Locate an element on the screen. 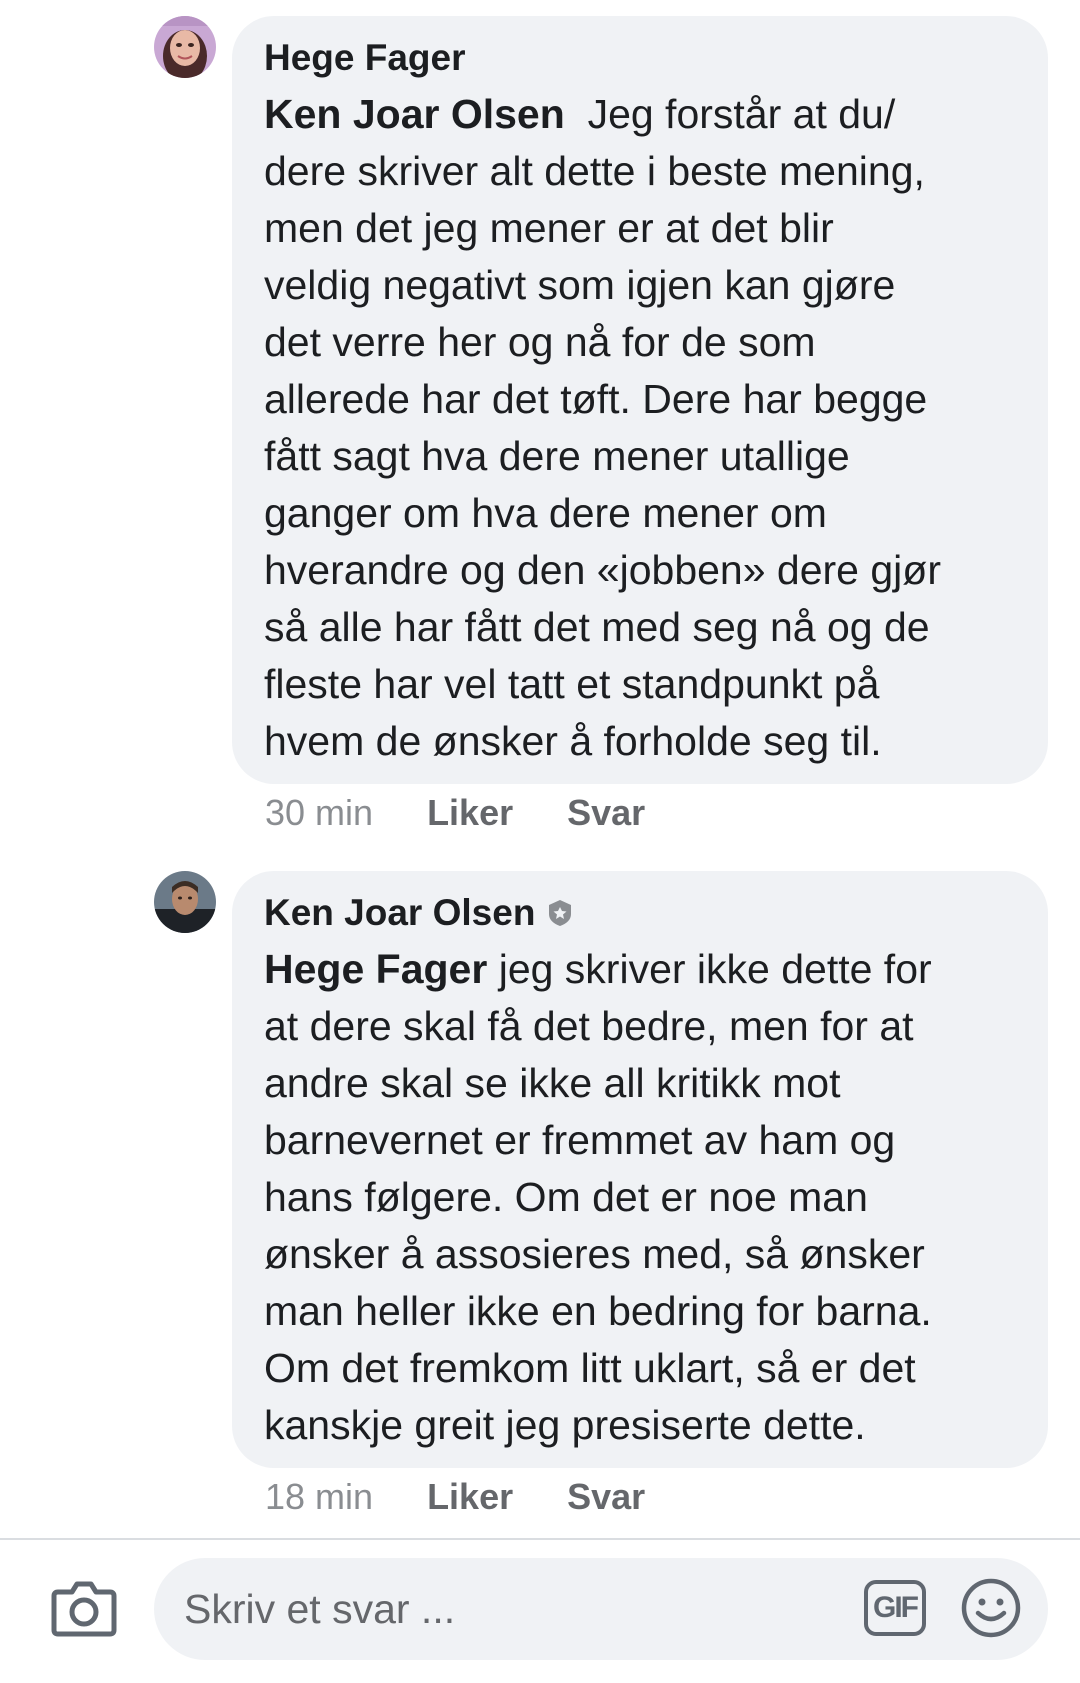  comment-actions: 18 min Liker Svar is located at coordinates (455, 1497).